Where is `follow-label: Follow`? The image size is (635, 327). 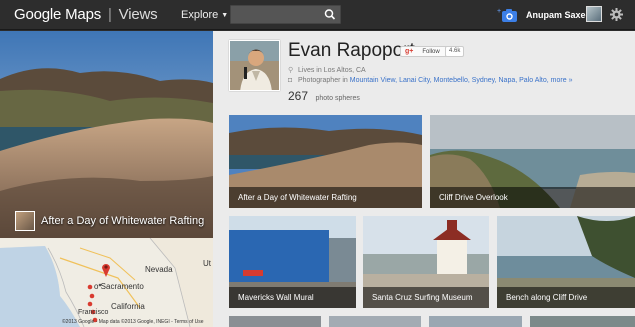
follow-label: Follow is located at coordinates (431, 51).